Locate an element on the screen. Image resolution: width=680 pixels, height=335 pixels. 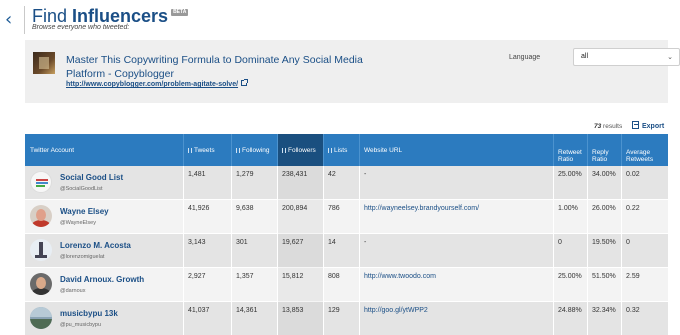
avg-retweets-cell: 0 is located at coordinates (644, 251).